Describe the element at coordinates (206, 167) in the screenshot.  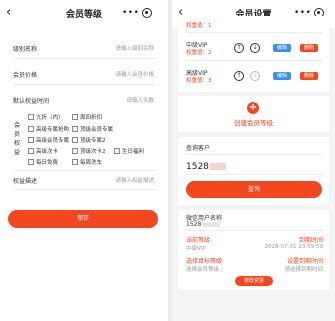
I see `query-input: 1528` at that location.